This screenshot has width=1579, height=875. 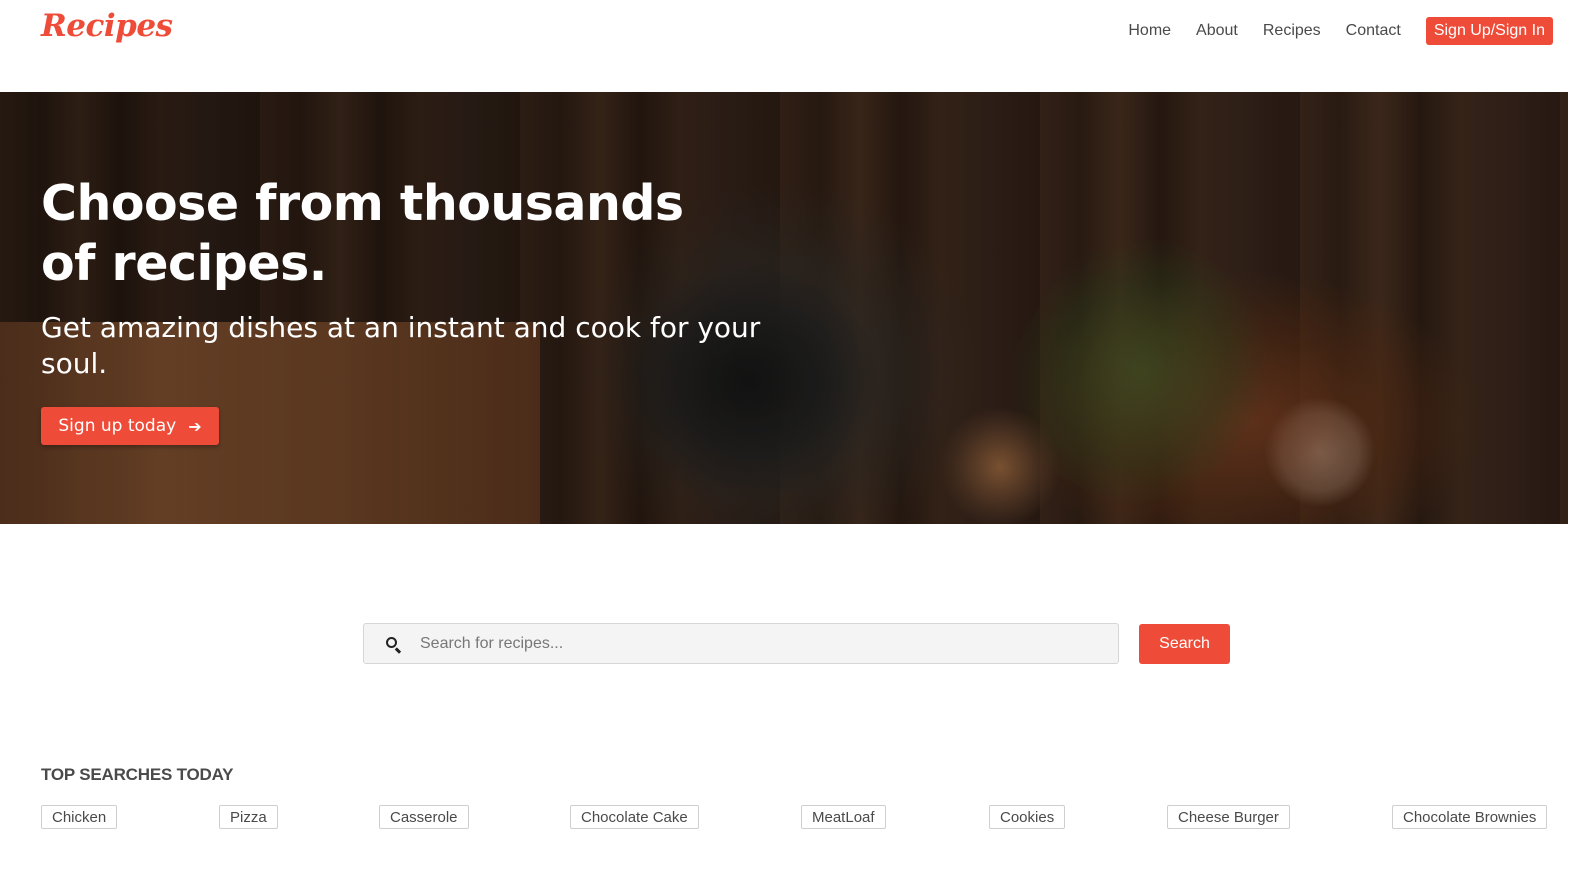 I want to click on nav-home-link: Home, so click(x=1149, y=31).